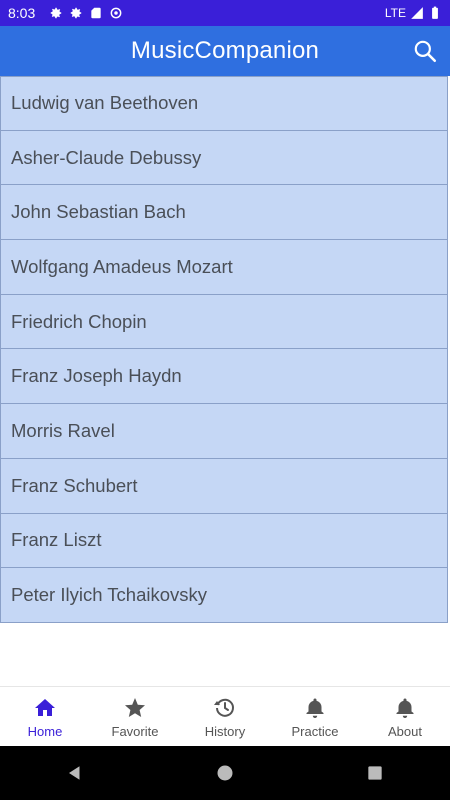 The width and height of the screenshot is (450, 800). What do you see at coordinates (225, 13) in the screenshot?
I see `status-bar: 8:03 LTE` at bounding box center [225, 13].